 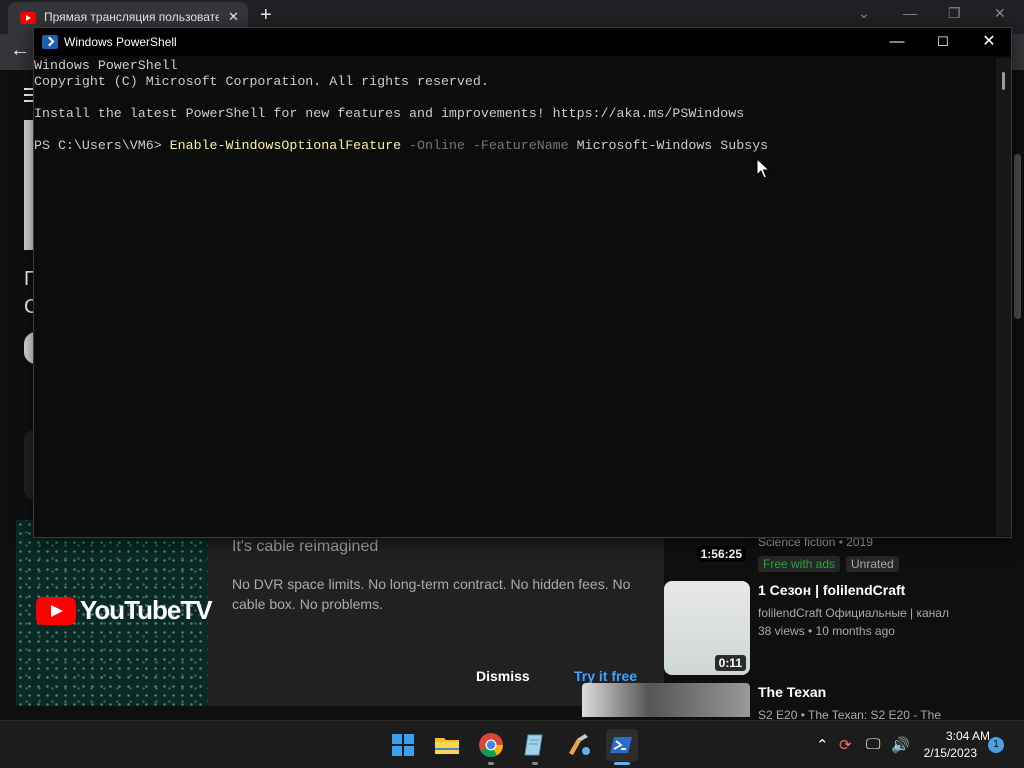 I want to click on dismiss-button: Dismiss, so click(x=503, y=676).